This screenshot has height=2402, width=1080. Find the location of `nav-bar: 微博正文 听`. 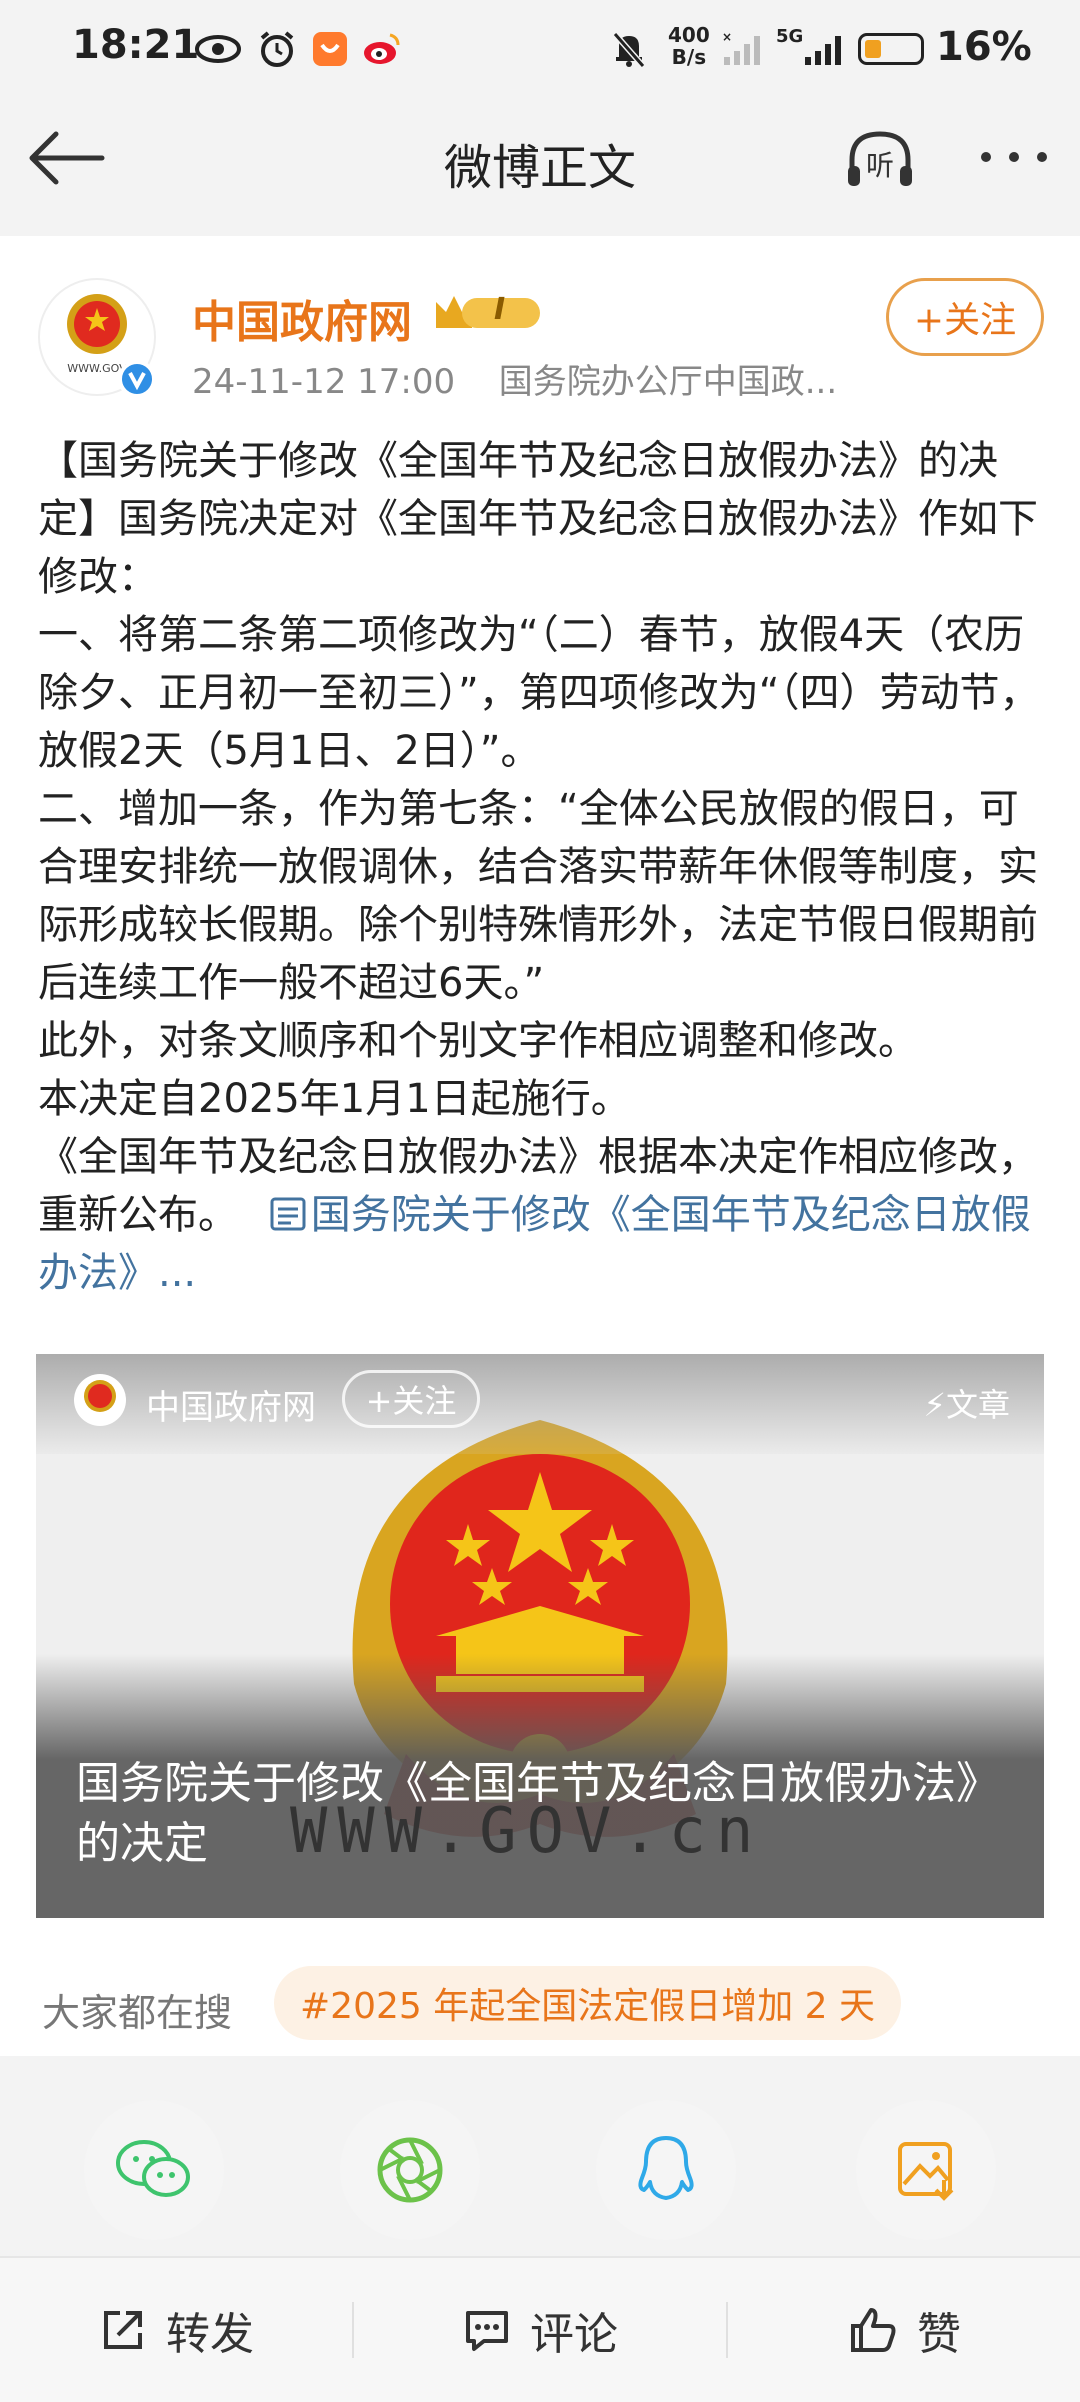

nav-bar: 微博正文 听 is located at coordinates (540, 160).